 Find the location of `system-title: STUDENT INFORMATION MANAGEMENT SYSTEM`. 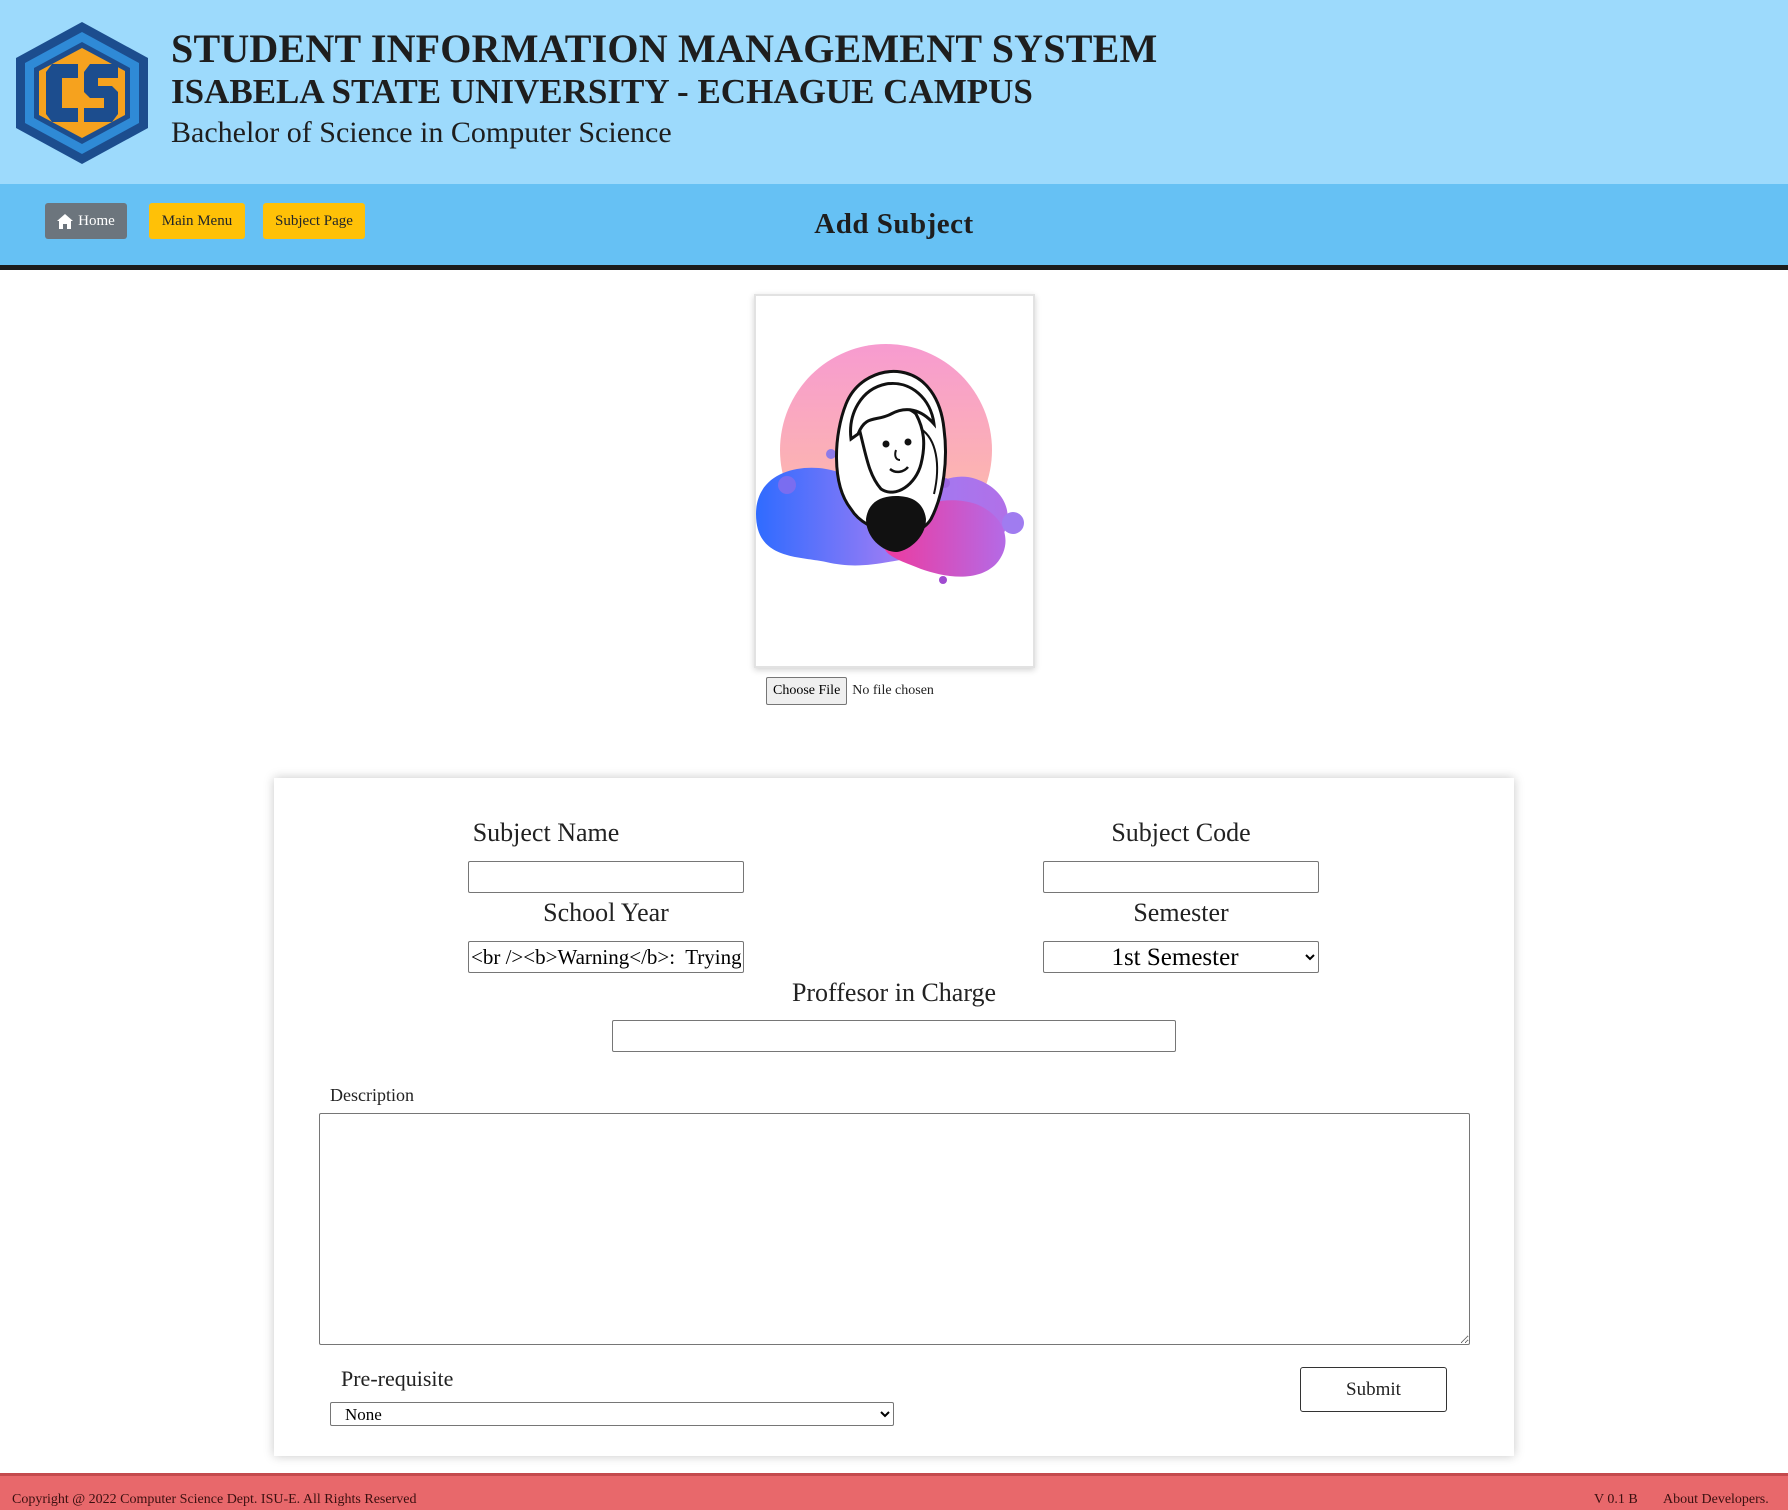

system-title: STUDENT INFORMATION MANAGEMENT SYSTEM is located at coordinates (664, 48).